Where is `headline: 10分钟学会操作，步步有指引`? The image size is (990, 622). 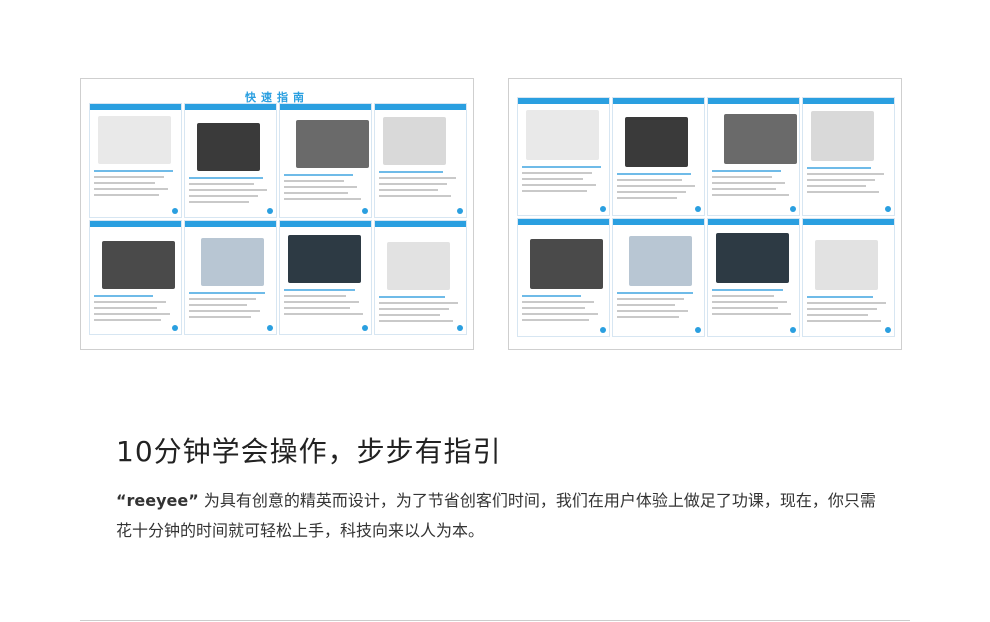
headline: 10分钟学会操作，步步有指引 is located at coordinates (309, 451).